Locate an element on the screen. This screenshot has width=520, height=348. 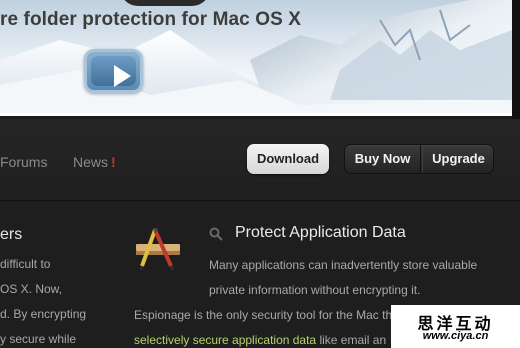
nav-news-link: News! is located at coordinates (94, 162).